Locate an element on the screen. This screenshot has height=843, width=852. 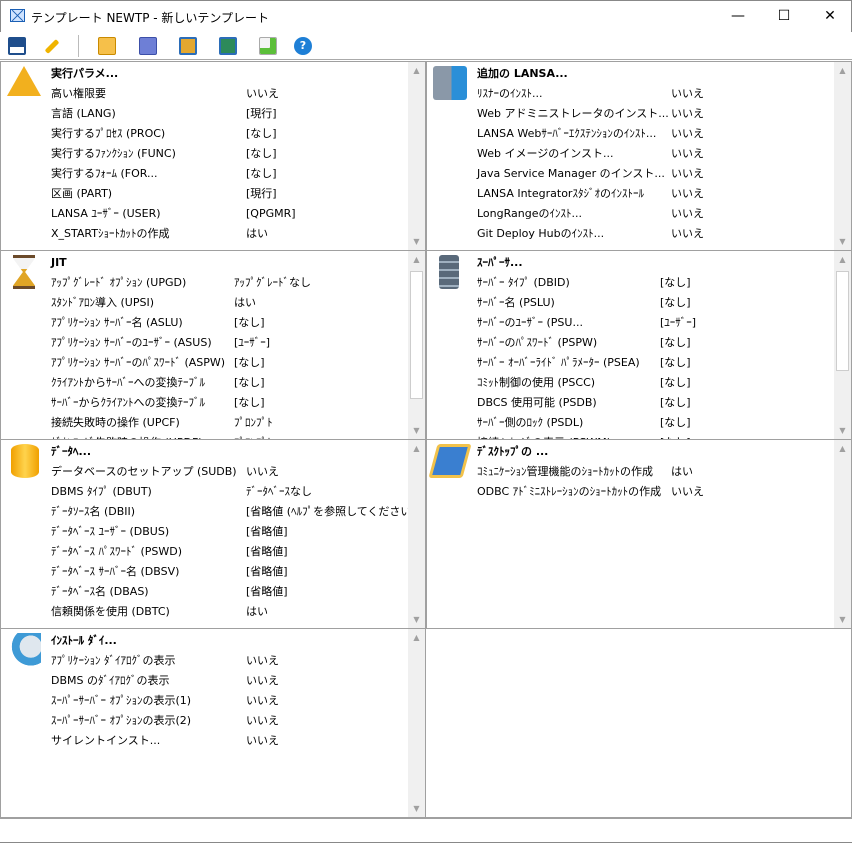
setting-value: はい is located at coordinates (245, 302).